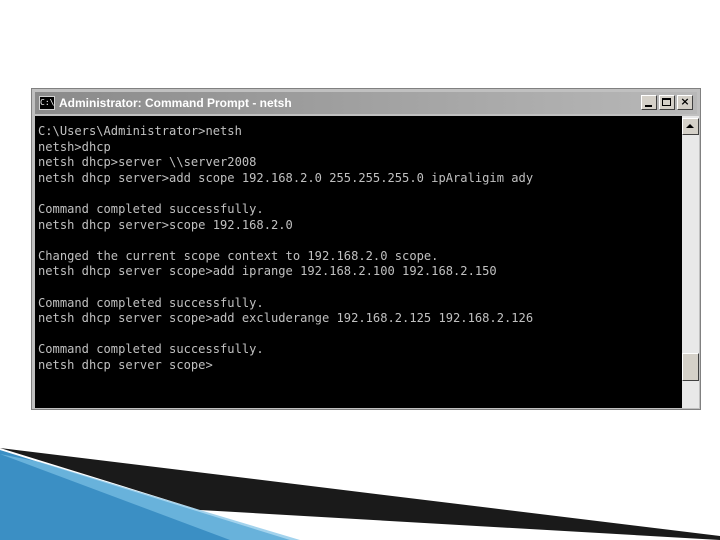  Describe the element at coordinates (690, 262) in the screenshot. I see `vertical-scrollbar` at that location.